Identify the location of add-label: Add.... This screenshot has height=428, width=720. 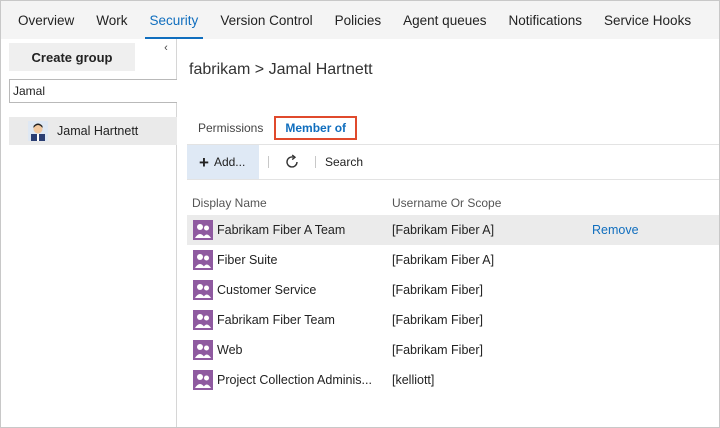
(229, 162).